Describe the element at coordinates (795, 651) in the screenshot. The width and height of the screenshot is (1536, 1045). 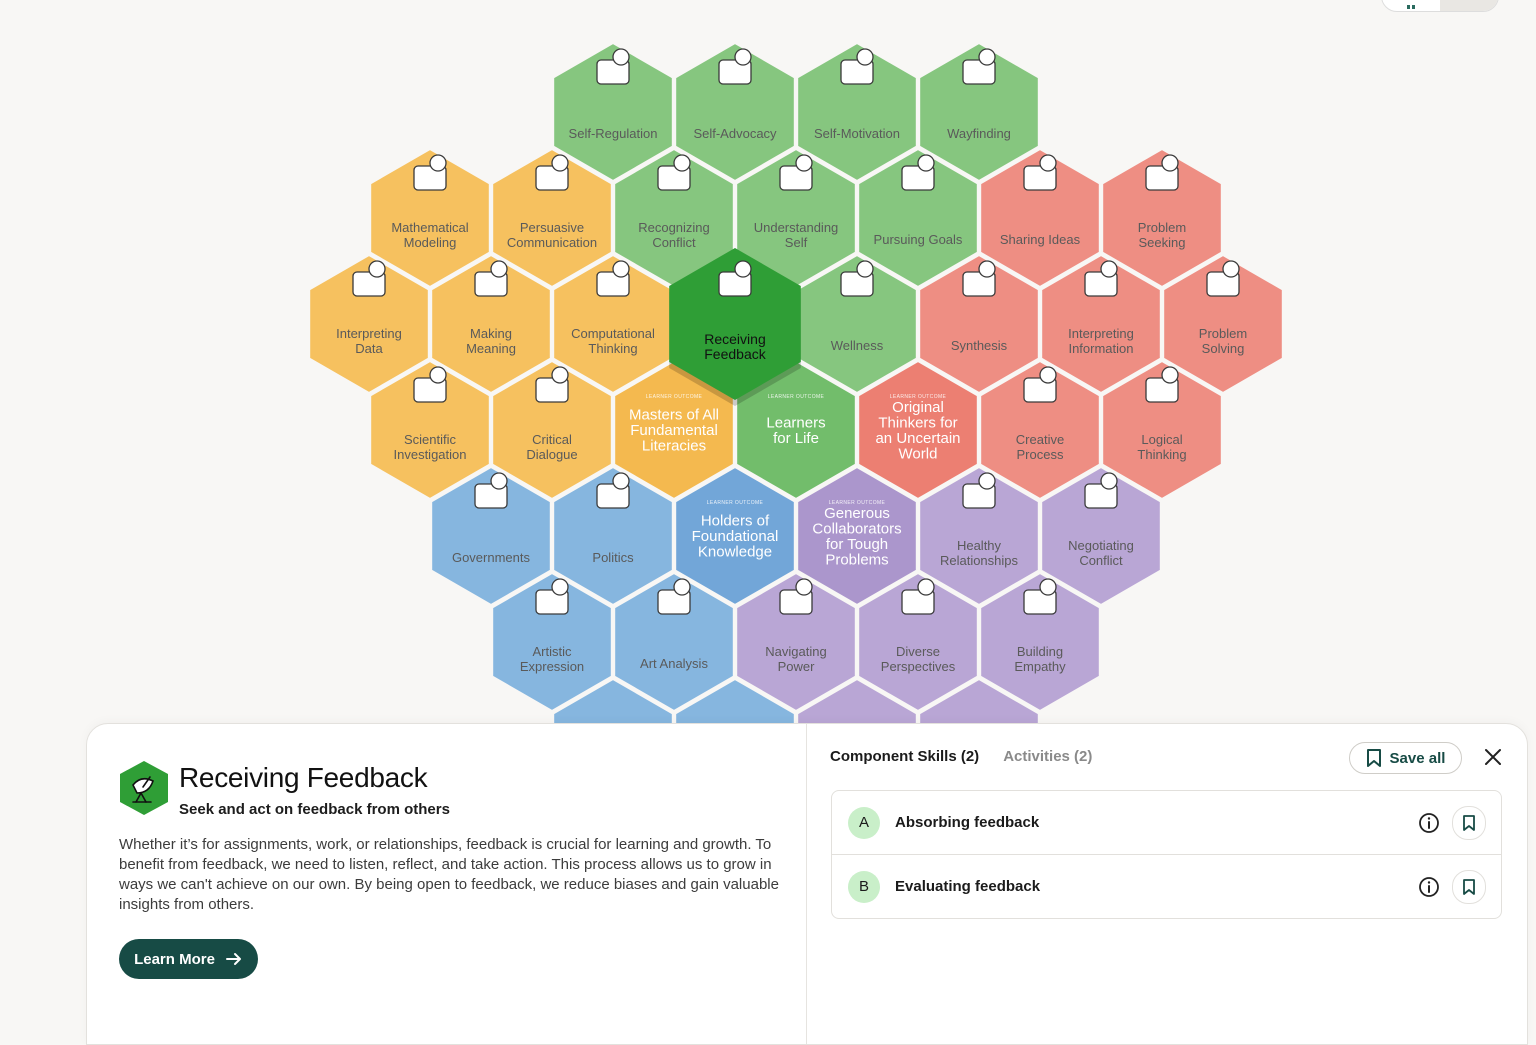
I see `hex-label: Navigating` at that location.